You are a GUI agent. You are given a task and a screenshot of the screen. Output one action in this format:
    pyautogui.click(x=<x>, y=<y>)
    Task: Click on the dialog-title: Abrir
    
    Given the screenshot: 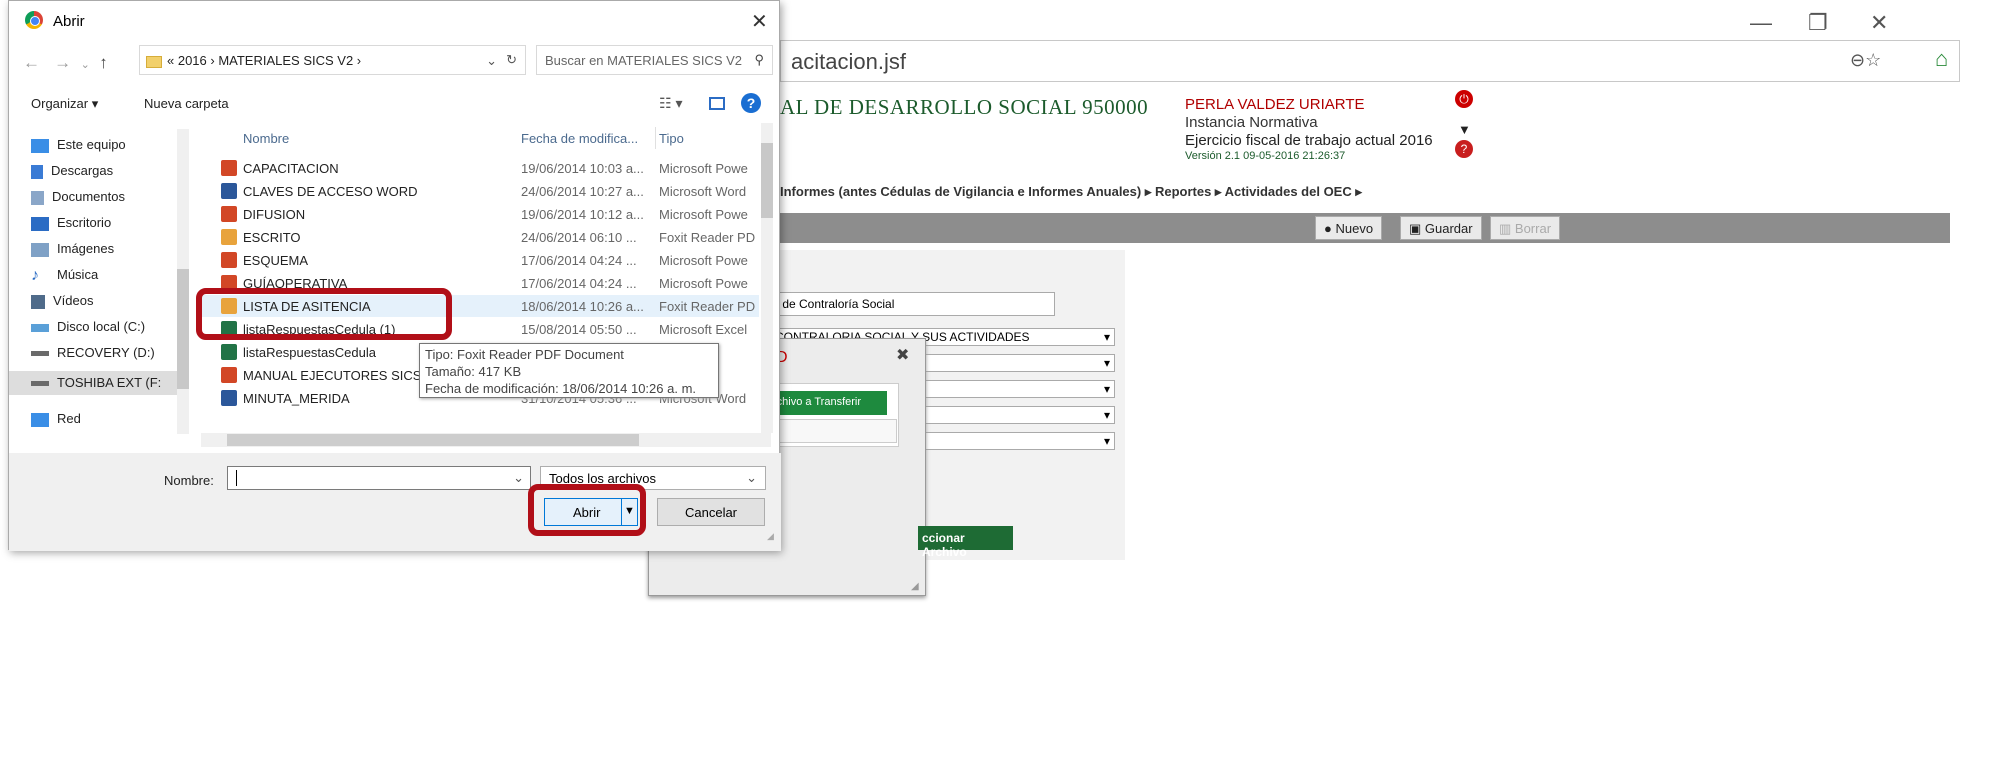 What is the action you would take?
    pyautogui.click(x=69, y=21)
    